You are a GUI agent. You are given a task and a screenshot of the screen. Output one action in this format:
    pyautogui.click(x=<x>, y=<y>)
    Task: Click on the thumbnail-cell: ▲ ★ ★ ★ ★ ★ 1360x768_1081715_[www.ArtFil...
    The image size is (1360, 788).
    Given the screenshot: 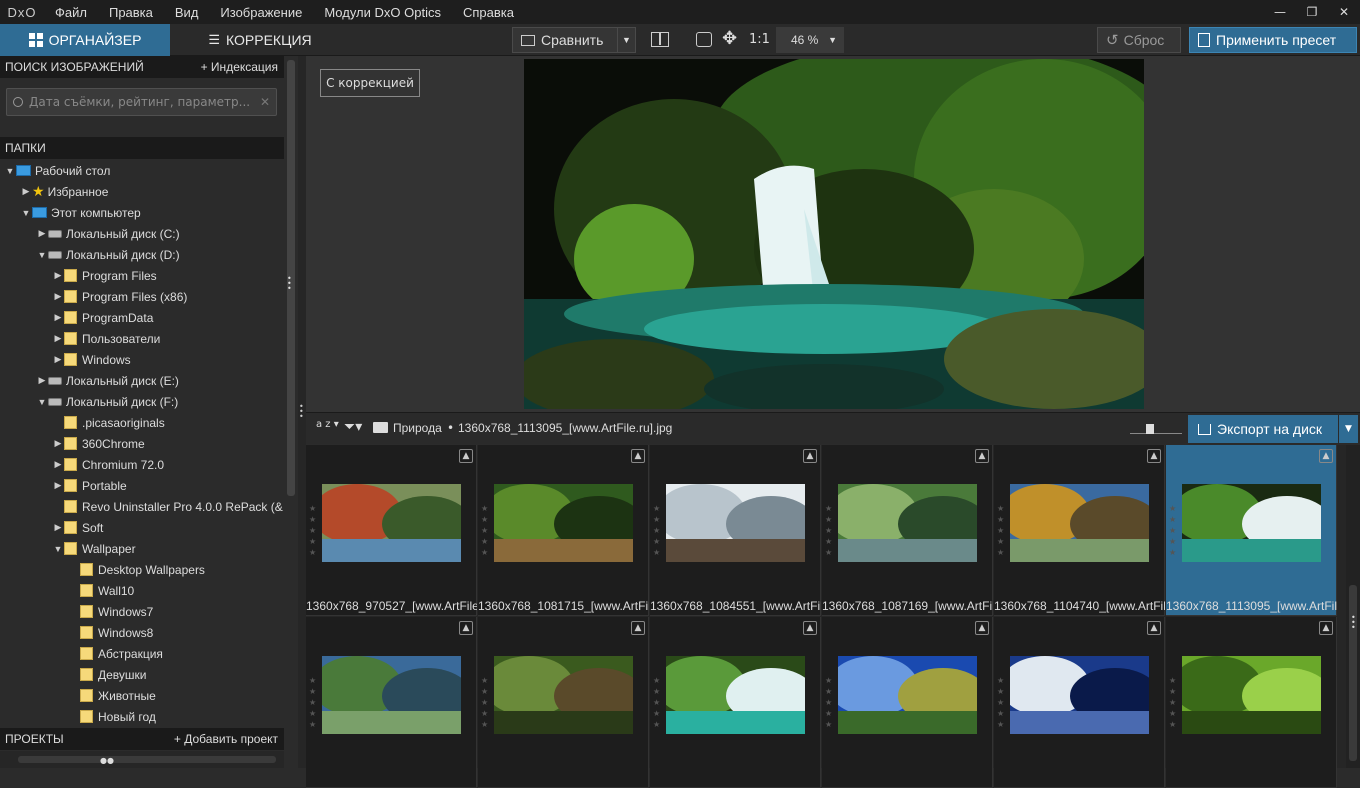 What is the action you would take?
    pyautogui.click(x=563, y=530)
    